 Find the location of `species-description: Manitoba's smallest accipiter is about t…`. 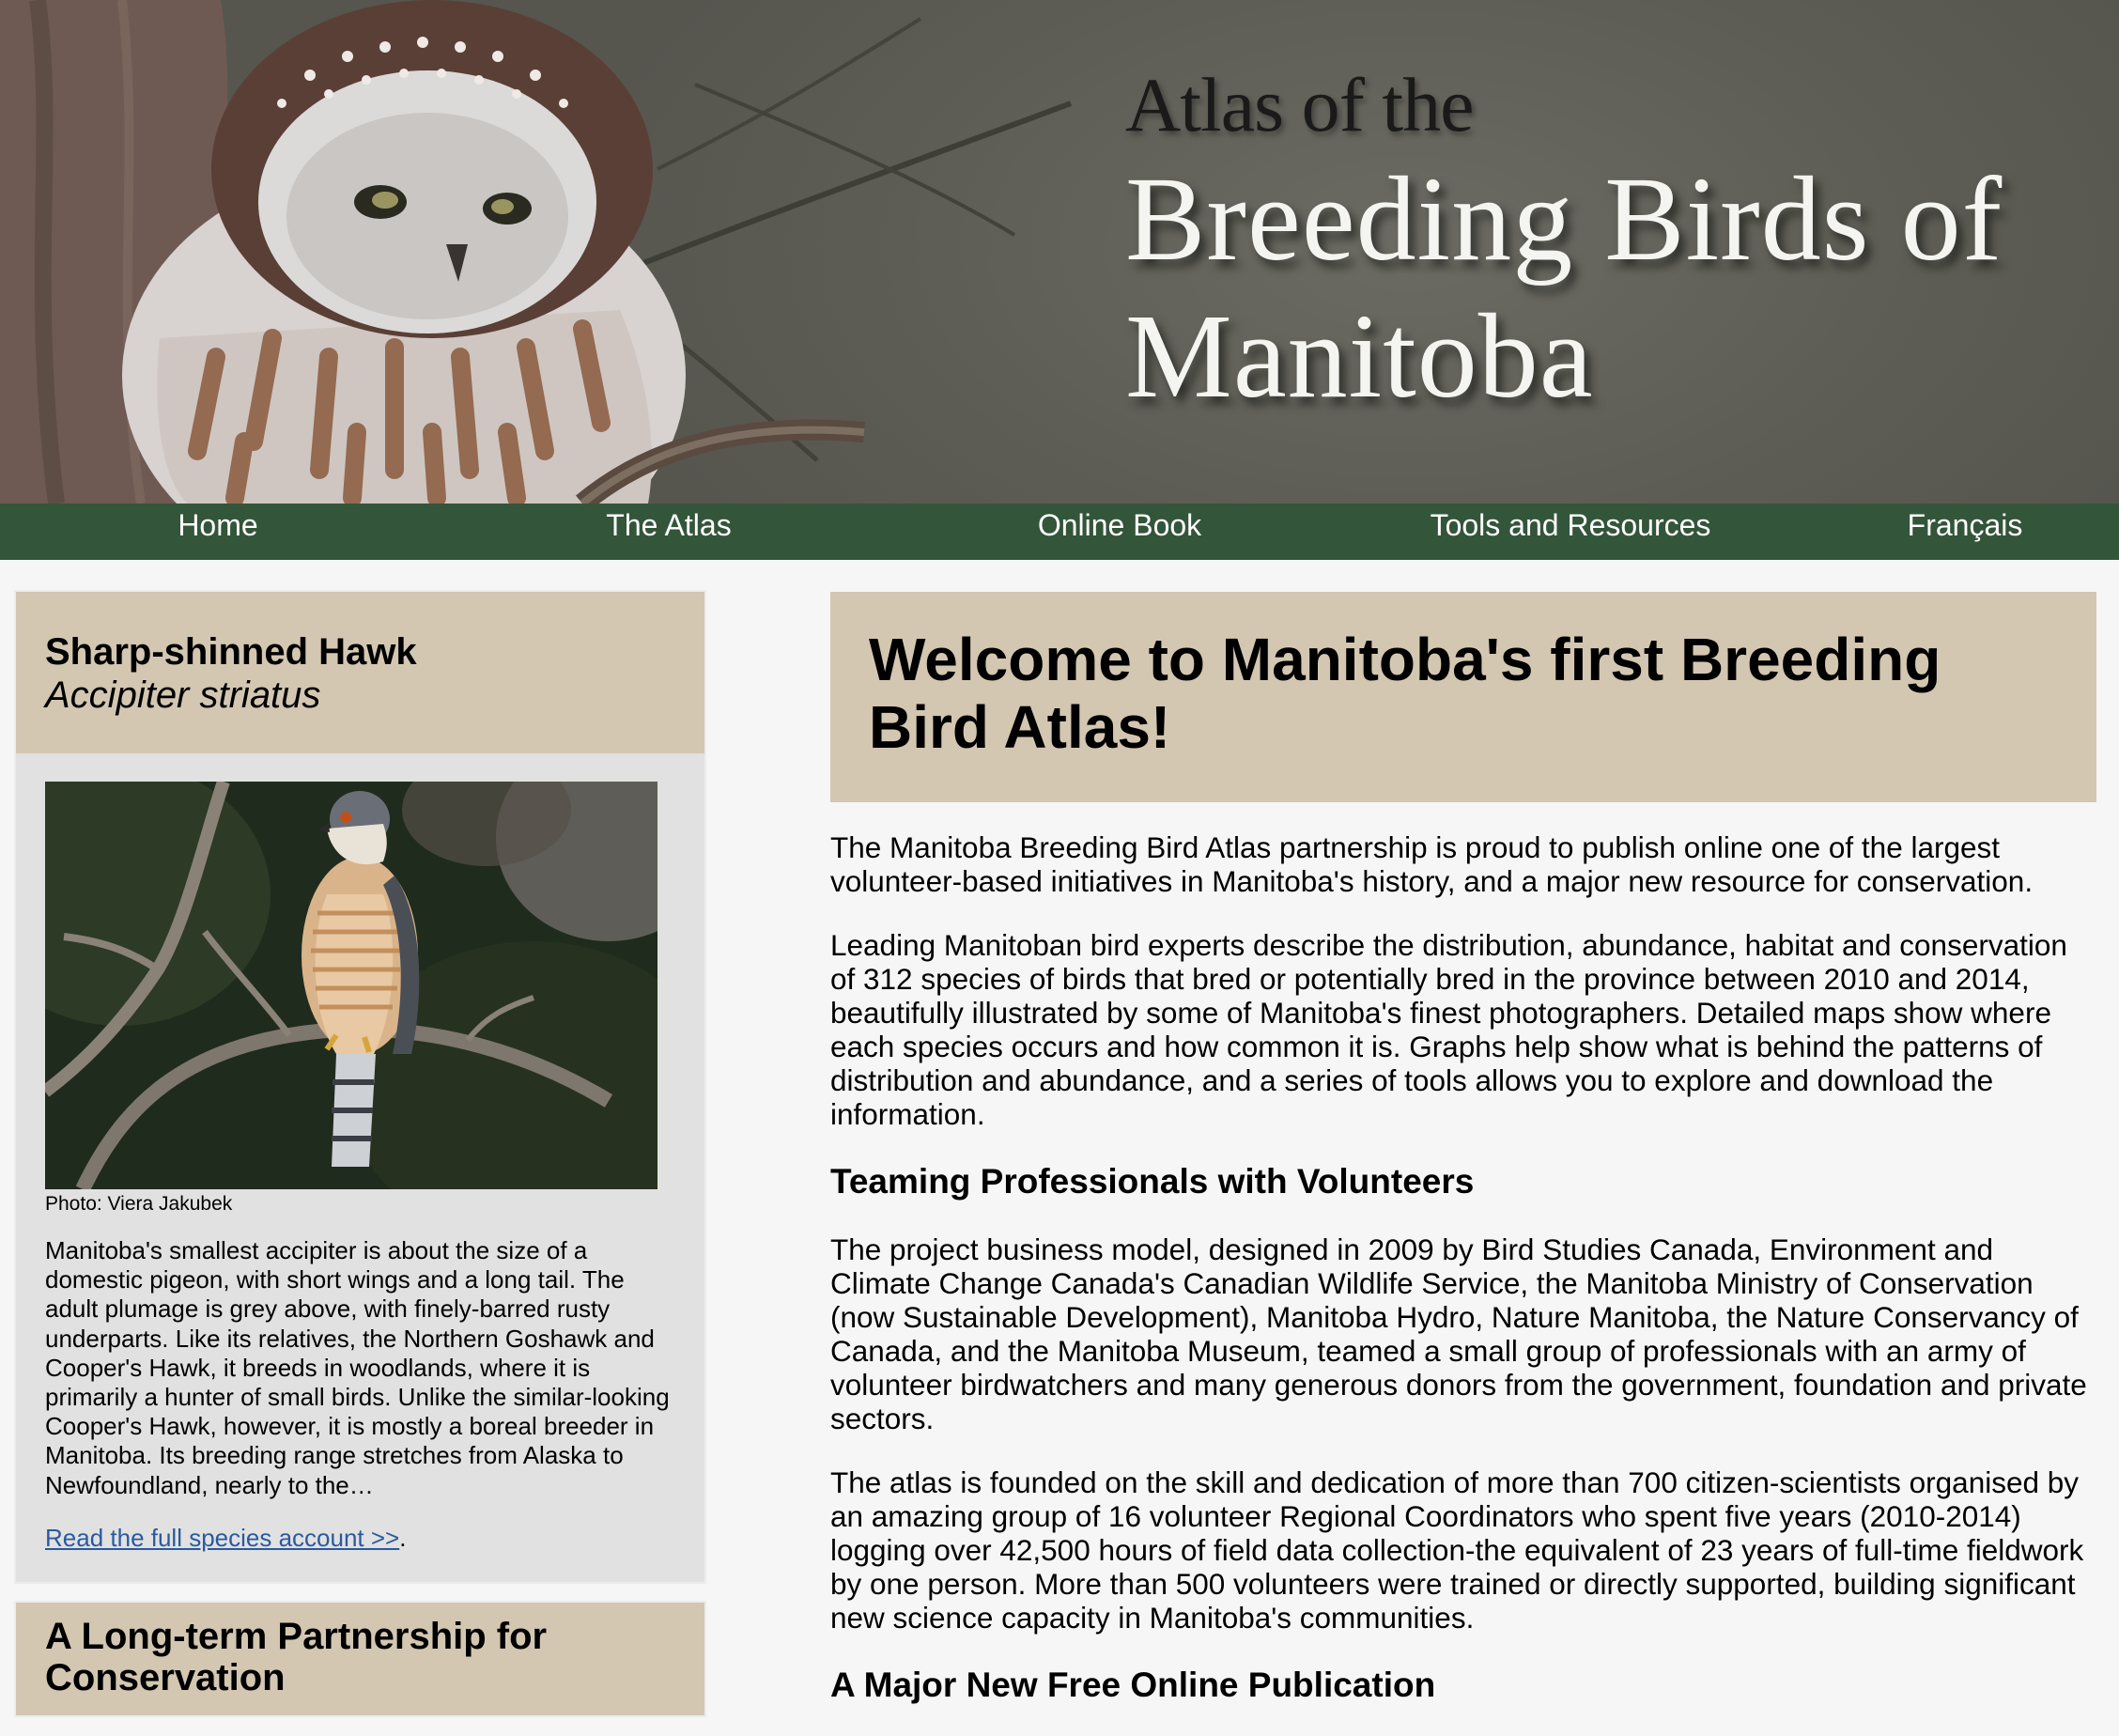

species-description: Manitoba's smallest accipiter is about t… is located at coordinates (357, 1367).